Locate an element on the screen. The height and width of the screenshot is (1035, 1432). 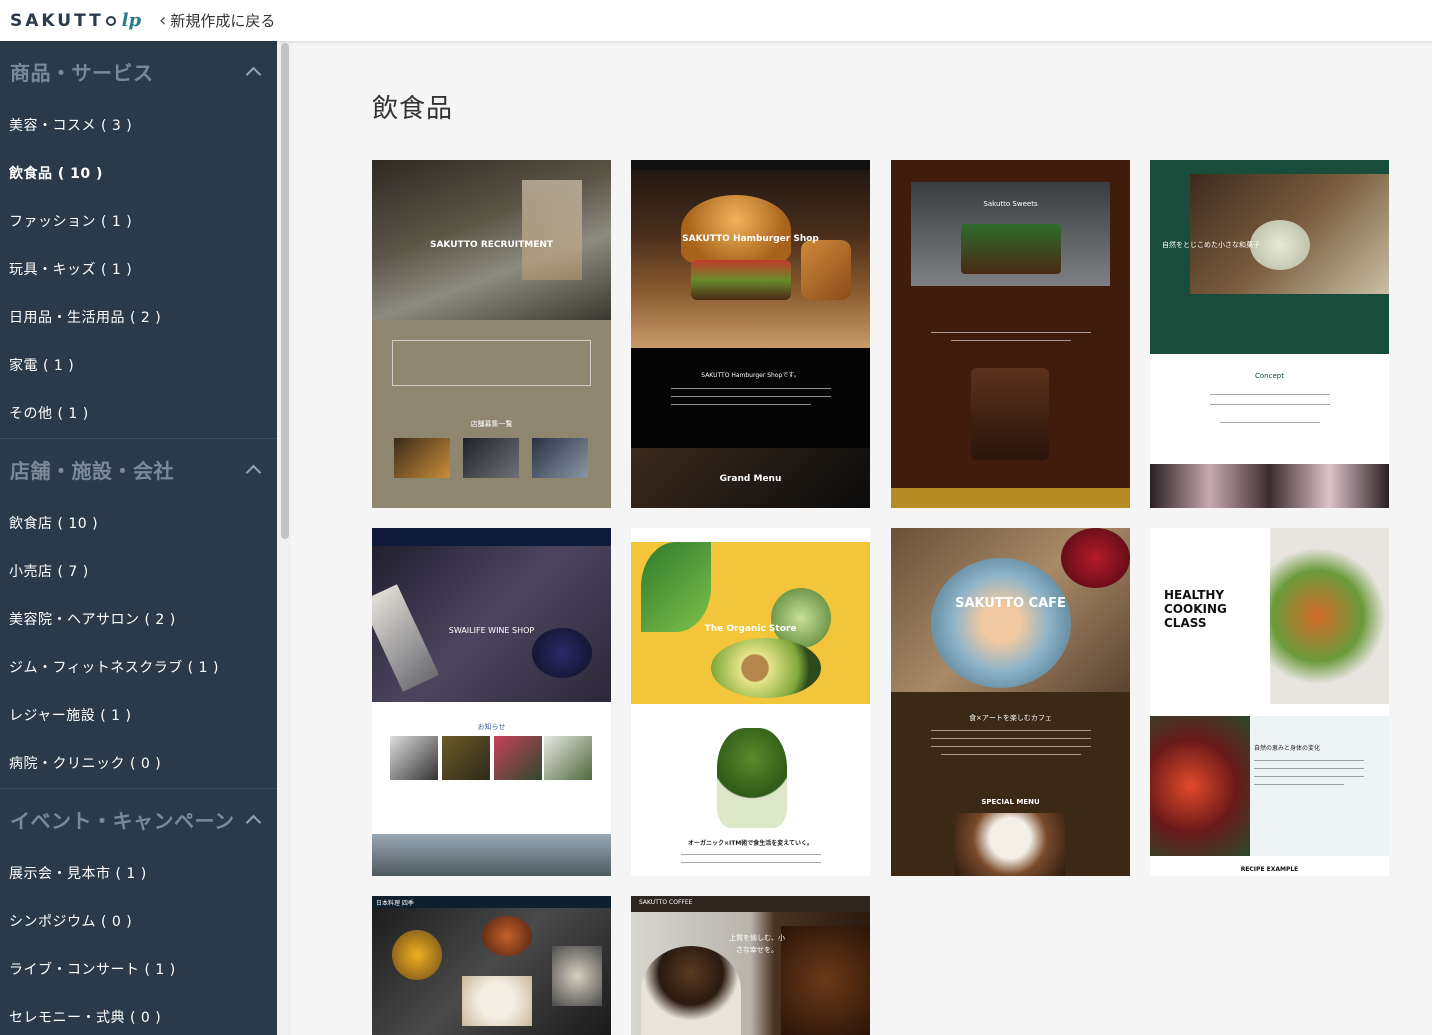
sidebar-item-beauty: 美容・コスメ ( 3 ) is located at coordinates (138, 125).